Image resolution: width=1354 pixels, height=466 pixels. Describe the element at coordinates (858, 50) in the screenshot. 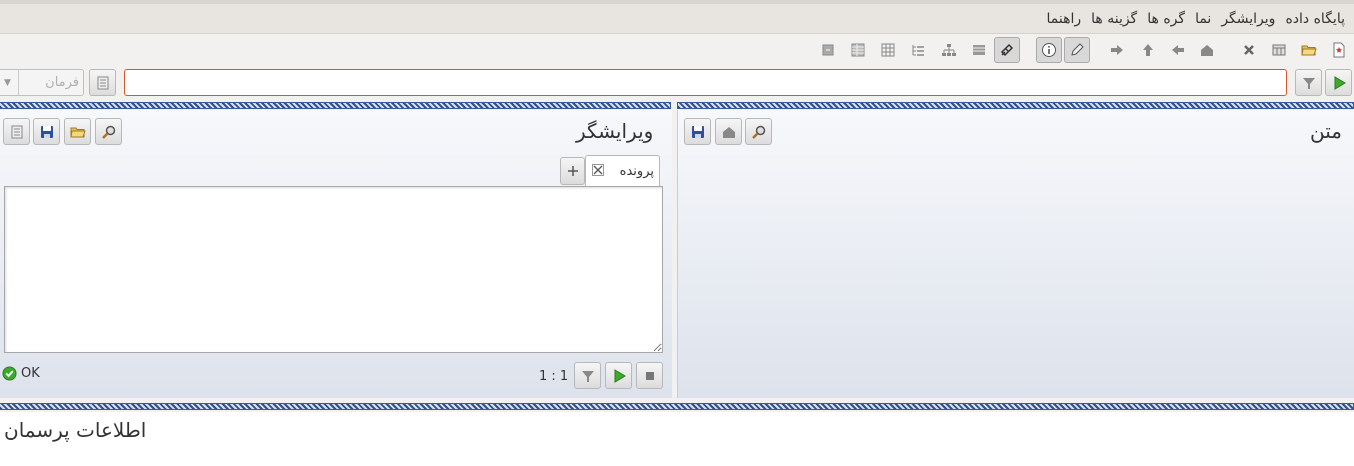

I see `table-small-icon` at that location.